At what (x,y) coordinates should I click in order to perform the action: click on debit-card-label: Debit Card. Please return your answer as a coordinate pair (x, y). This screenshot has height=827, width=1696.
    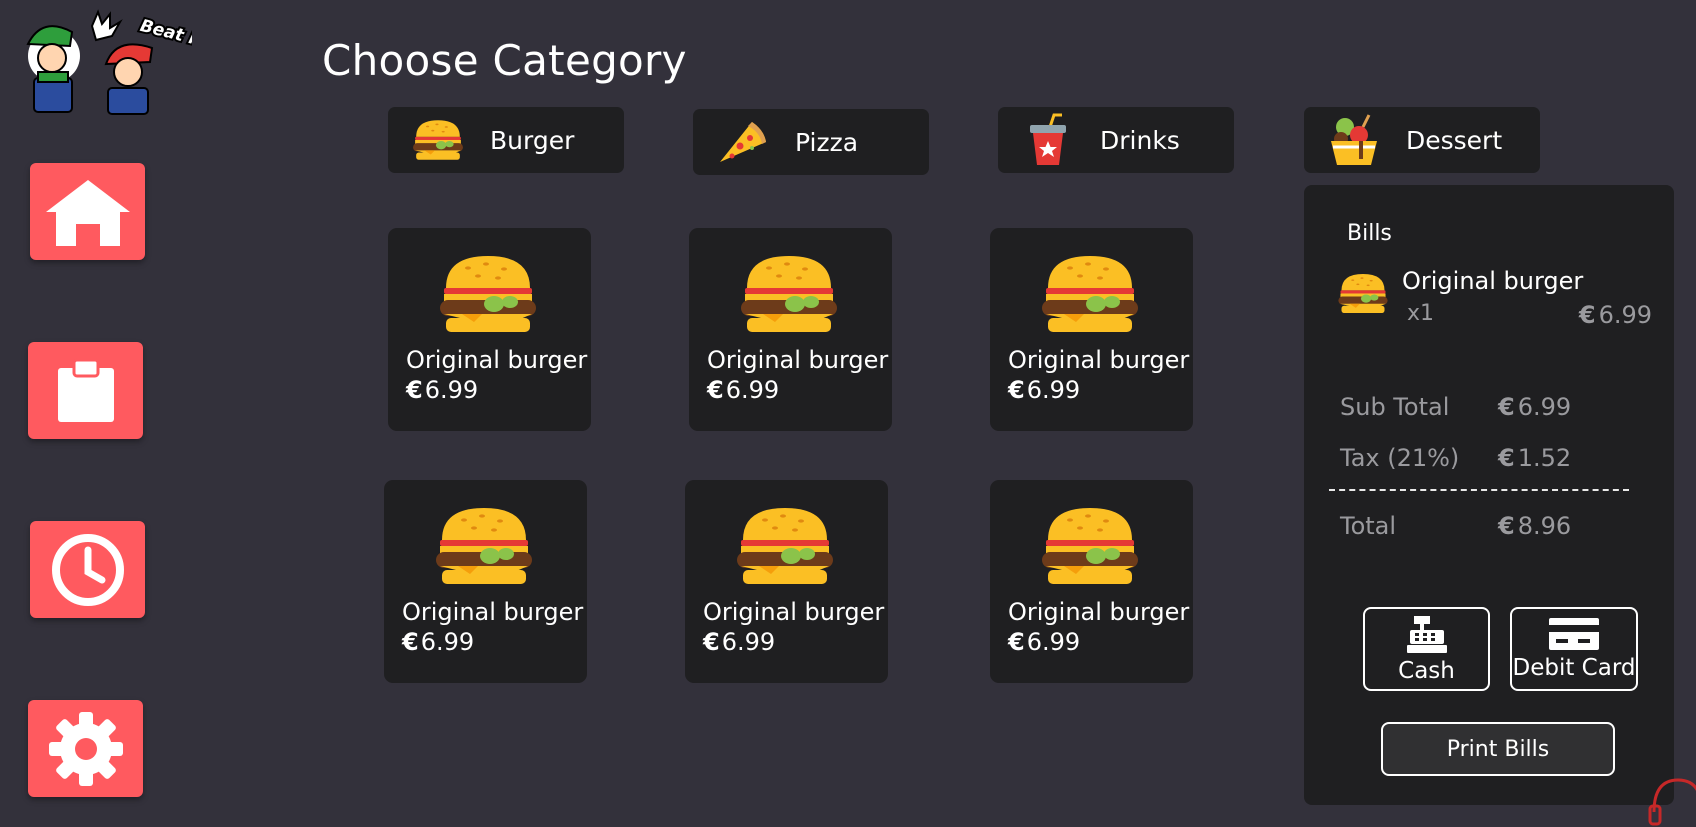
    Looking at the image, I should click on (1574, 668).